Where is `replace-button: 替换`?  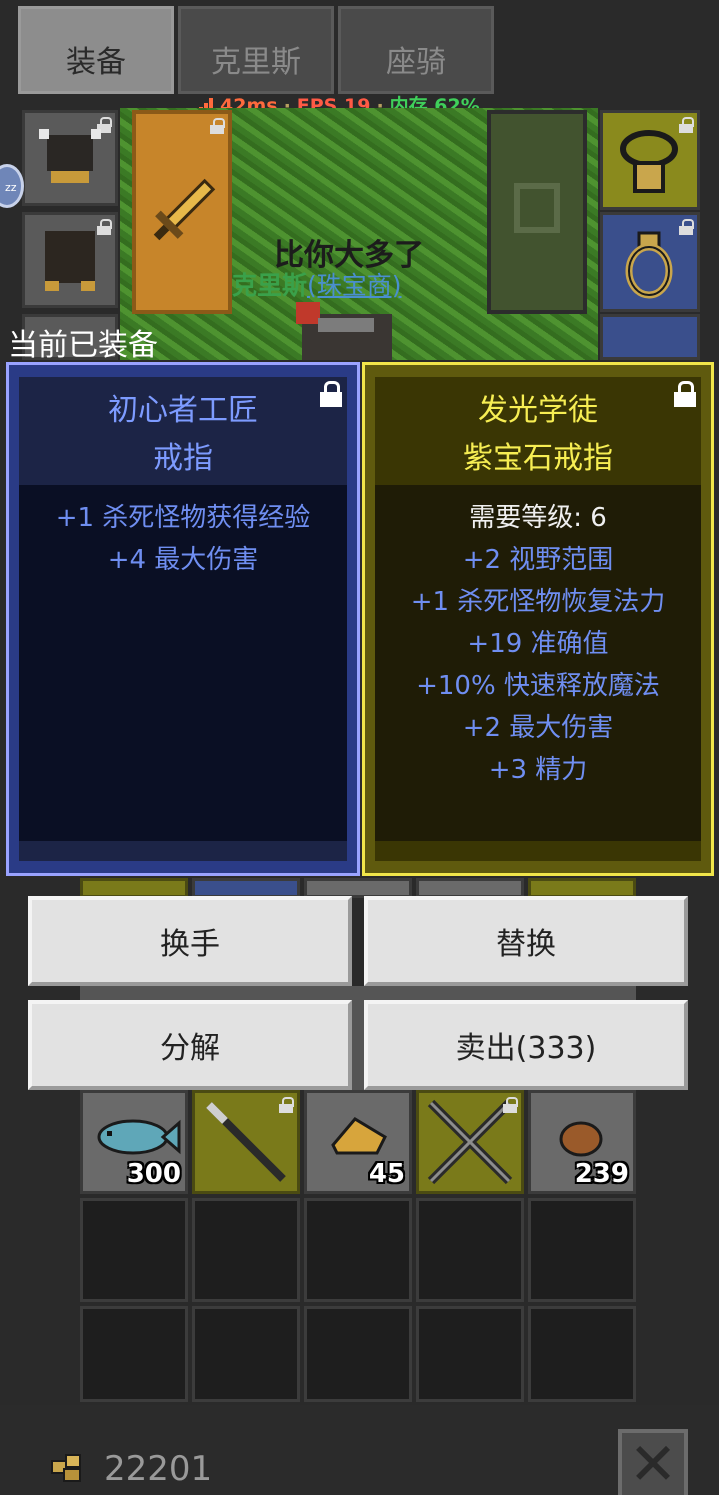 replace-button: 替换 is located at coordinates (526, 941).